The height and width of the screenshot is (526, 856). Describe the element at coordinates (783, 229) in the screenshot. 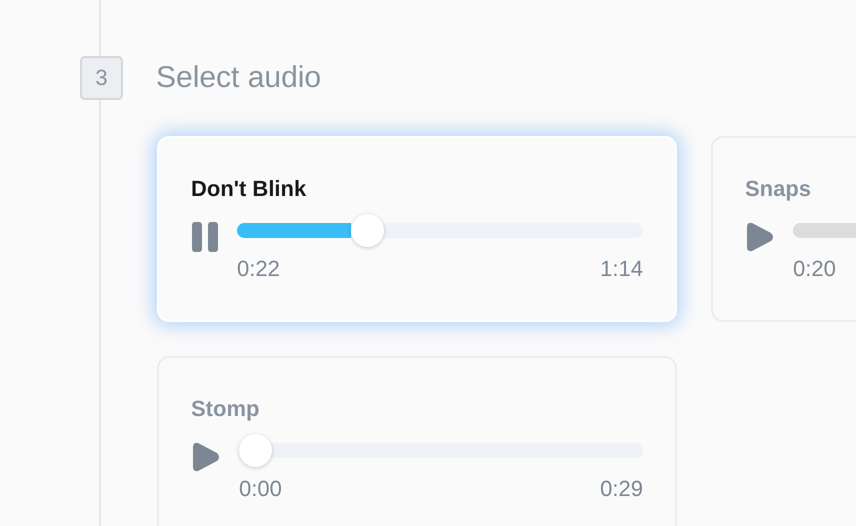

I see `audio-card: Snaps 0:20` at that location.